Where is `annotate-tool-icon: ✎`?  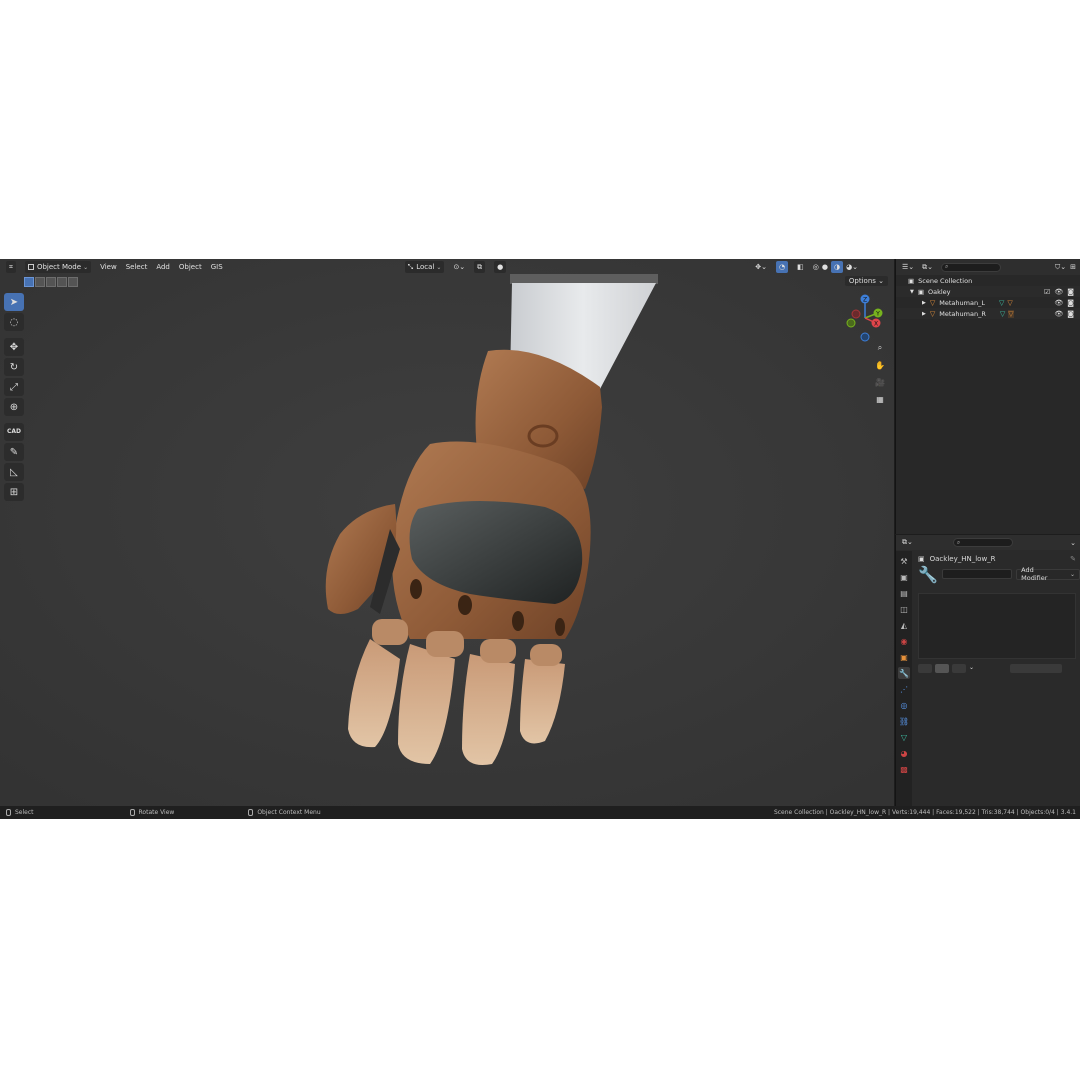 annotate-tool-icon: ✎ is located at coordinates (14, 452).